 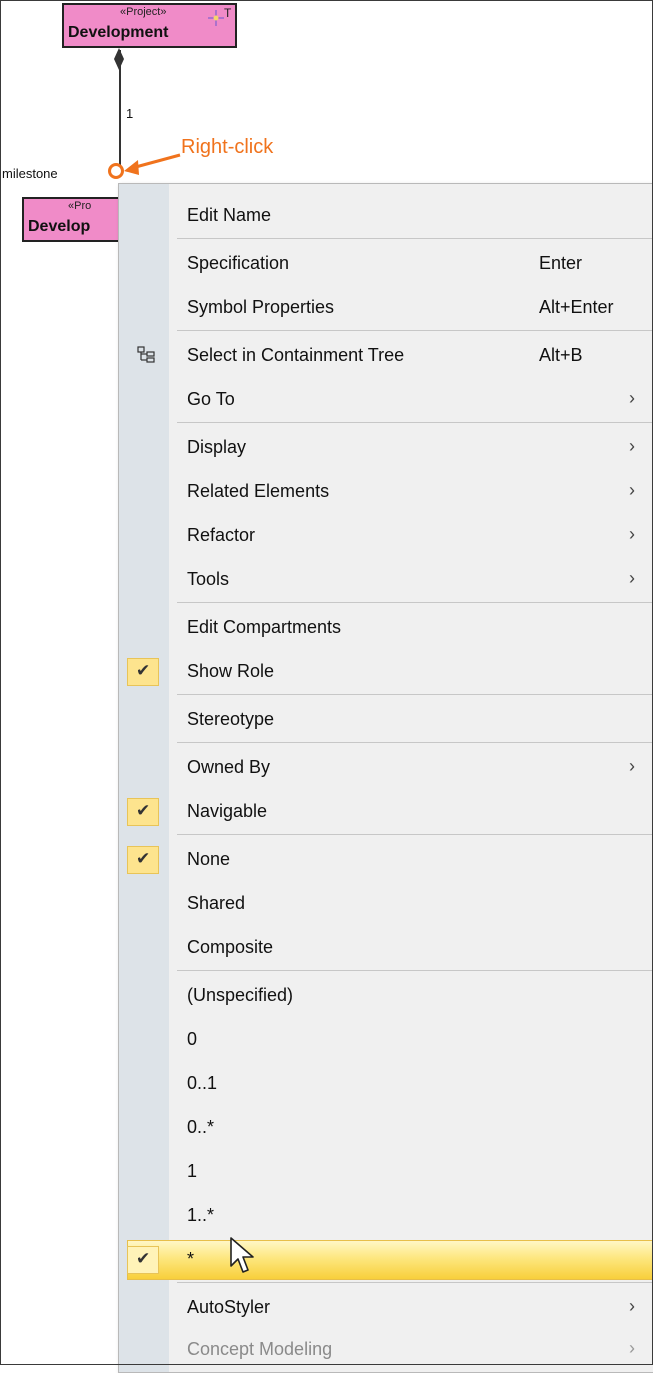 What do you see at coordinates (386, 1308) in the screenshot?
I see `menu-item-autostyler: AutoStyler ›` at bounding box center [386, 1308].